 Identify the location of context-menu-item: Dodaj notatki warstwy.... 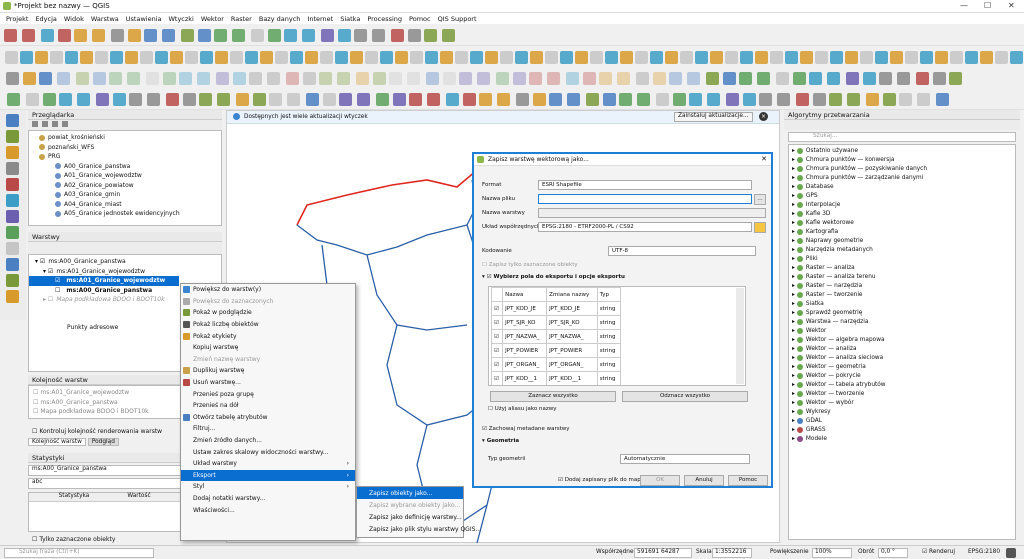
(268, 499).